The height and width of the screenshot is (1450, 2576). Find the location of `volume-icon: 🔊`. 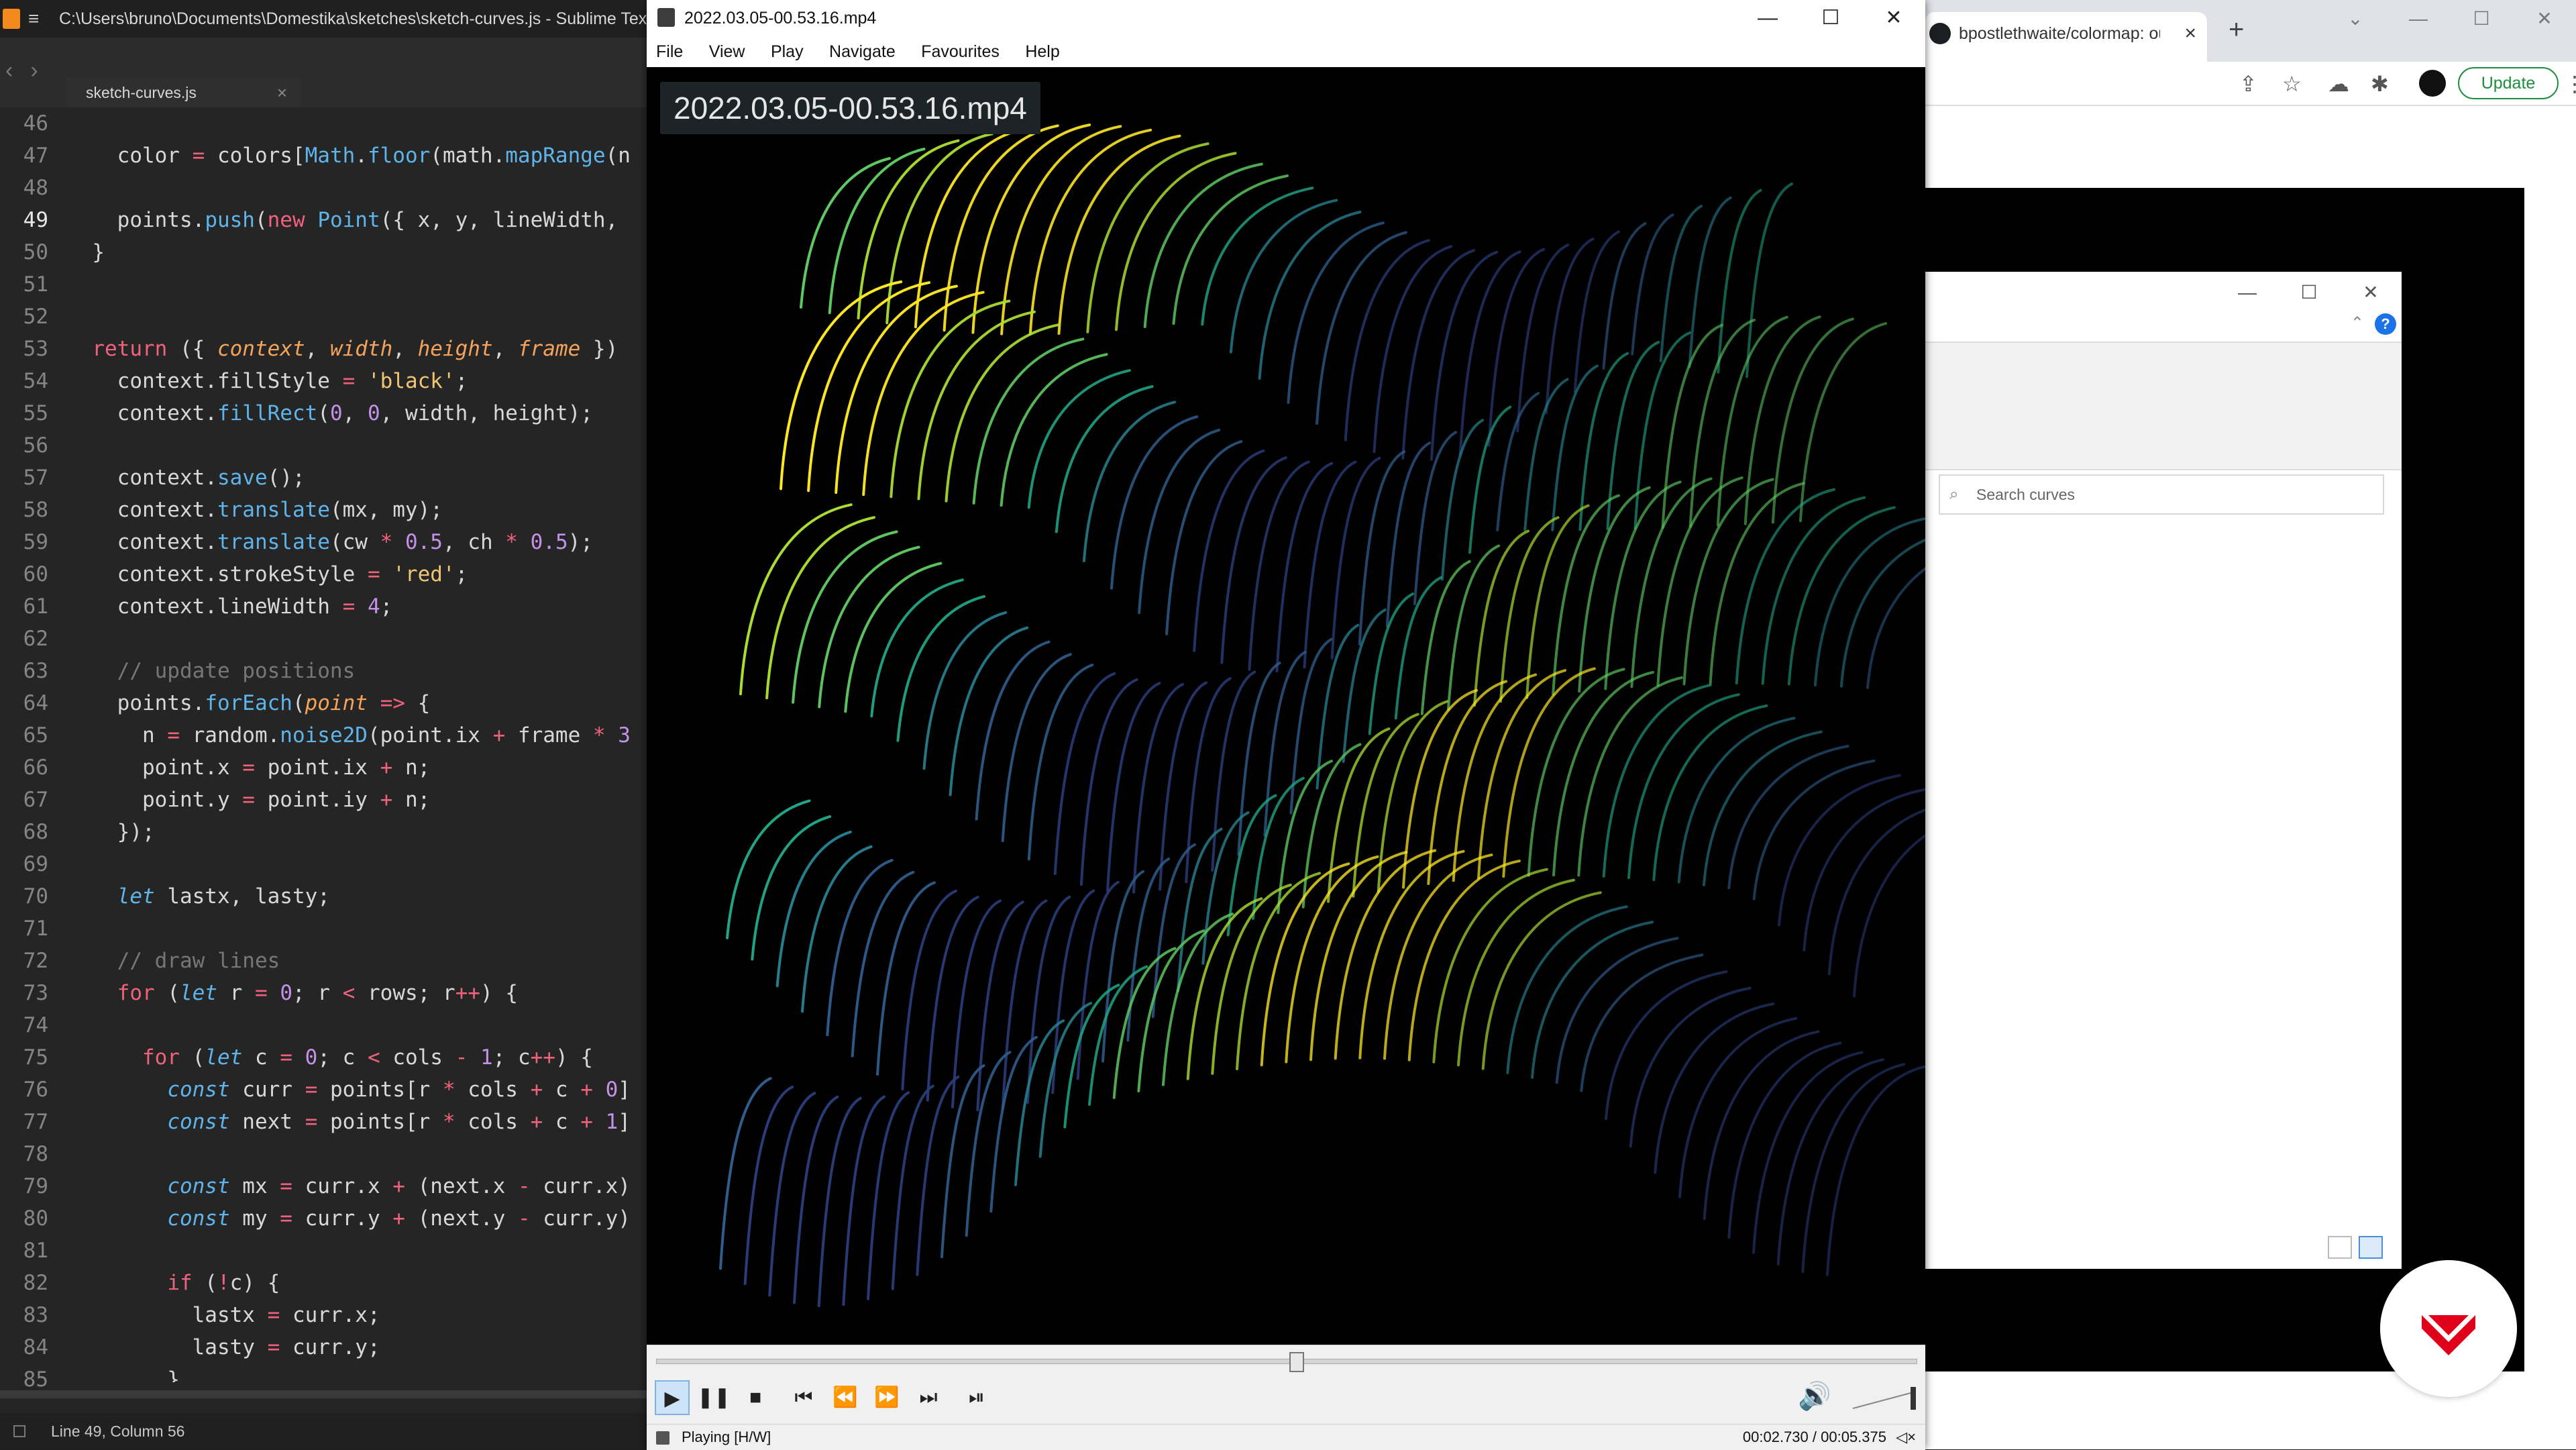

volume-icon: 🔊 is located at coordinates (1814, 1396).